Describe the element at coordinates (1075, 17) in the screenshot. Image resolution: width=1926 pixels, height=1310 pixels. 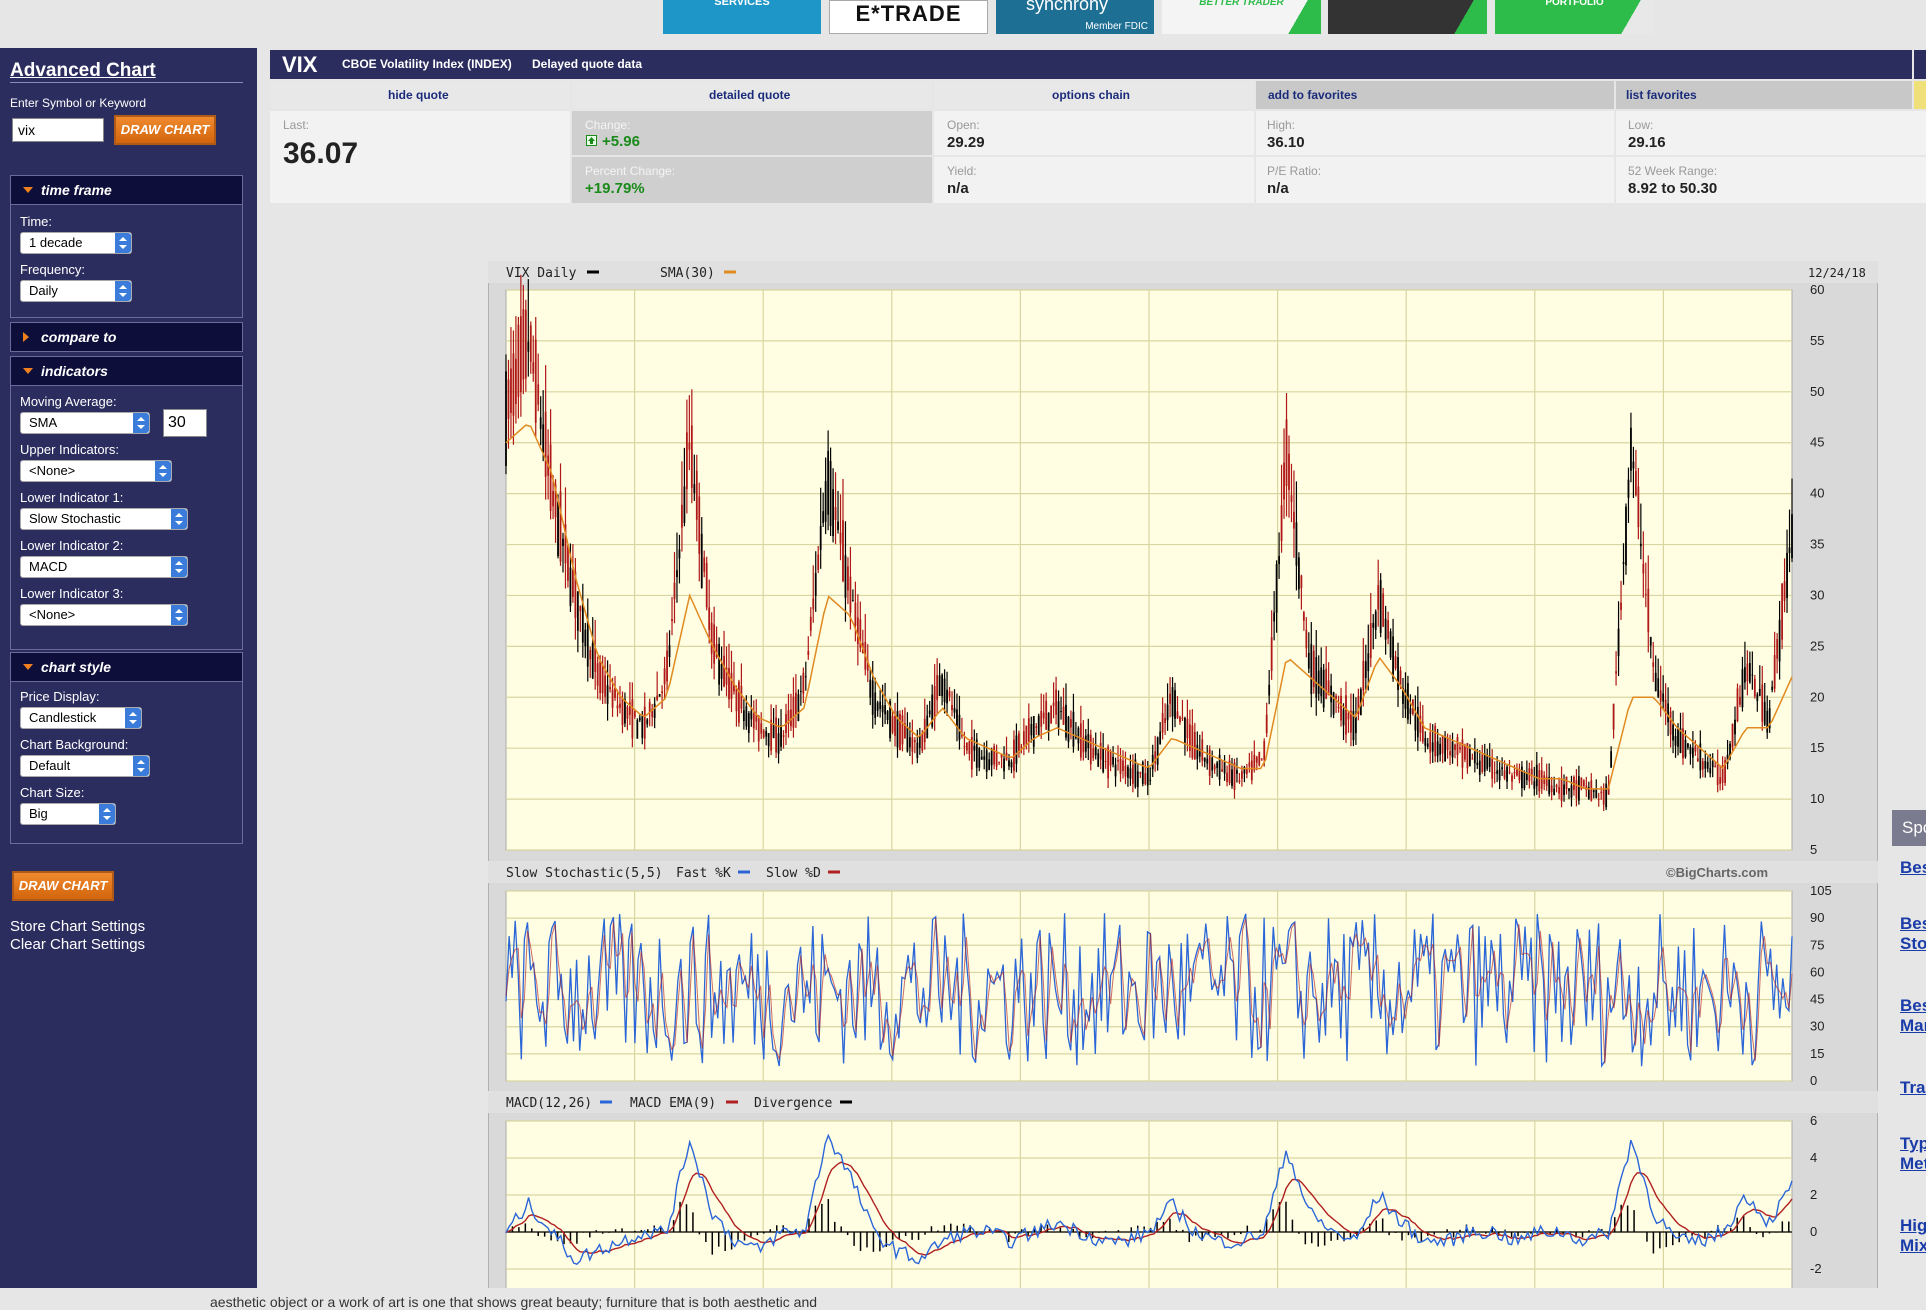
I see `ad-synchrony: synchrony Member FDIC` at that location.